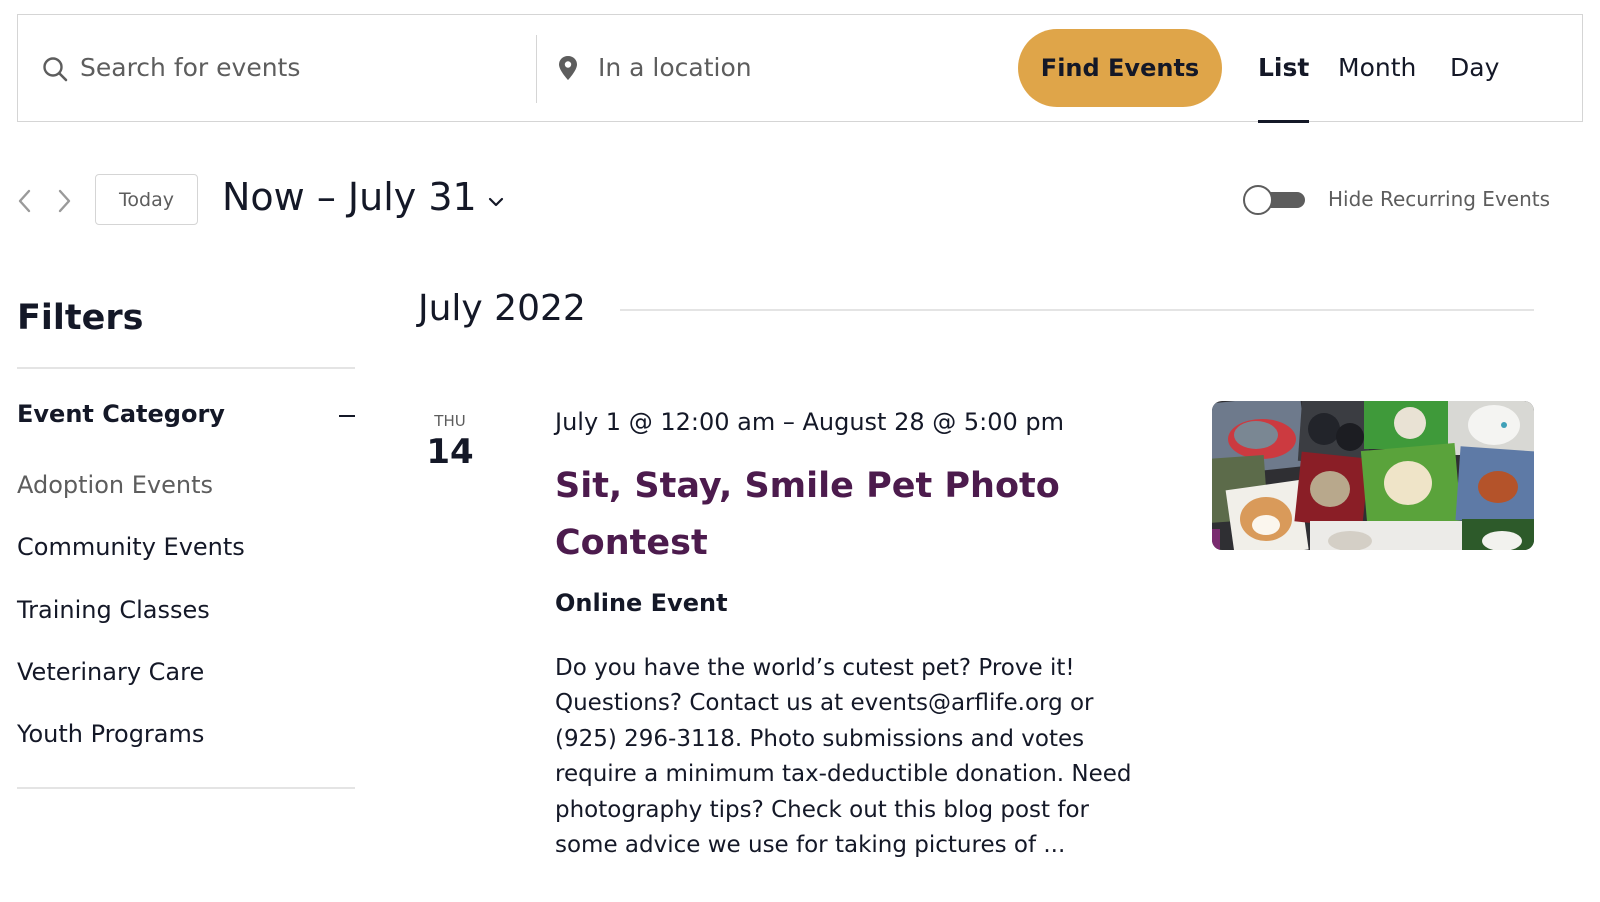  I want to click on tab-day: Day, so click(1474, 67).